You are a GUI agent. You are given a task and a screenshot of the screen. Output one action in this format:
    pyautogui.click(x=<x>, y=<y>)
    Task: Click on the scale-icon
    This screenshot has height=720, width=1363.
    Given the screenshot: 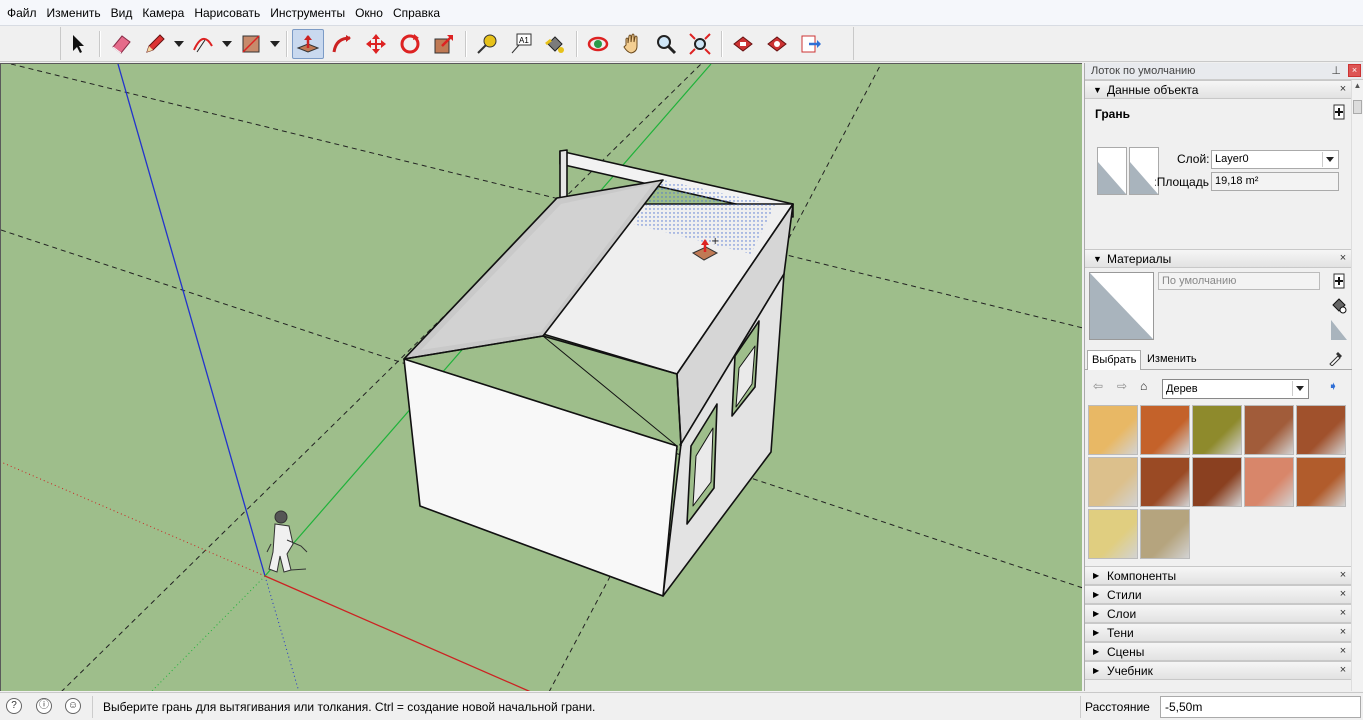 What is the action you would take?
    pyautogui.click(x=443, y=43)
    